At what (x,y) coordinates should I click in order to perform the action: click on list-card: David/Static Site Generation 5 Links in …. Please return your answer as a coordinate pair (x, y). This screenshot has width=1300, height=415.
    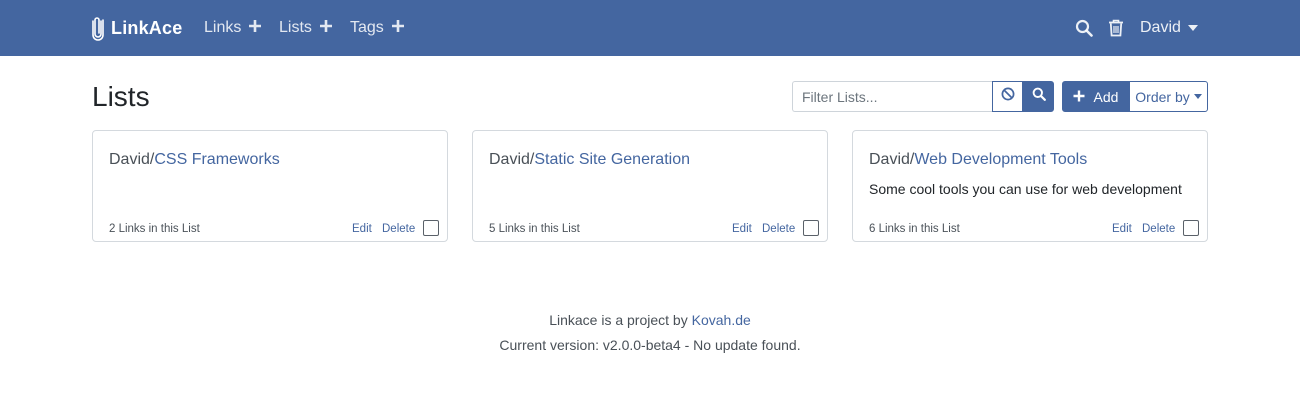
    Looking at the image, I should click on (650, 186).